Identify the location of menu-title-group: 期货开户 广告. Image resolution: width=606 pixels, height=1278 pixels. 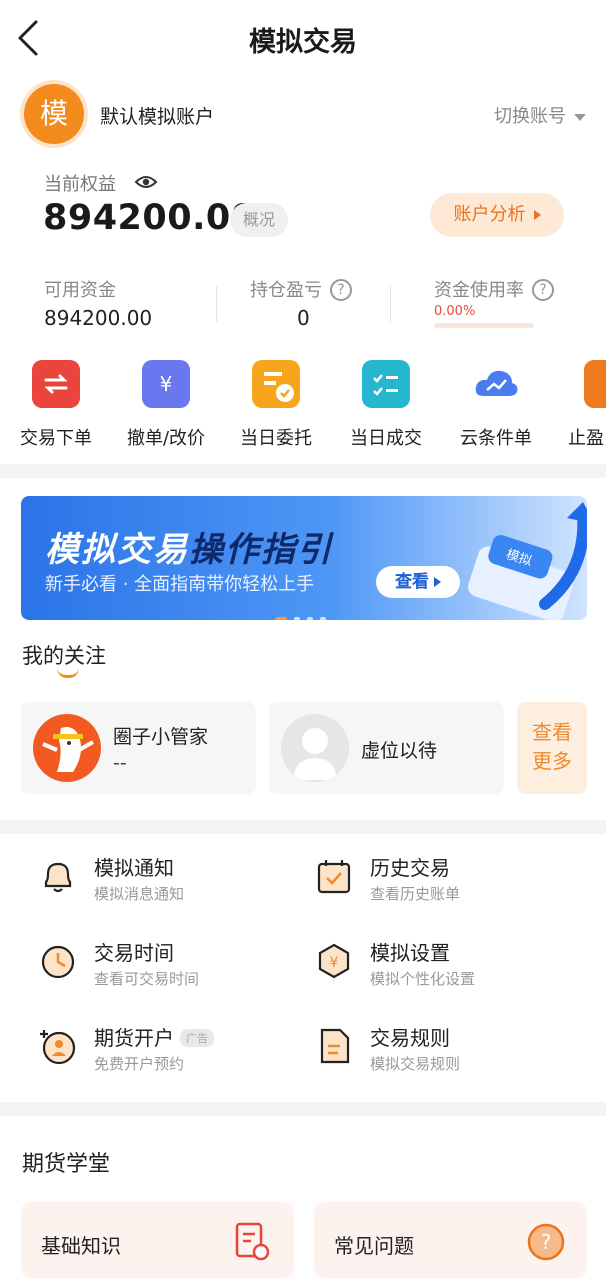
(154, 1036).